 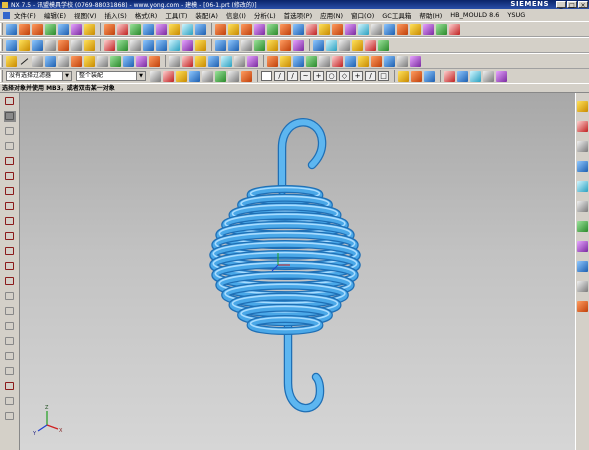 What do you see at coordinates (37, 29) in the screenshot?
I see `revolve-icon` at bounding box center [37, 29].